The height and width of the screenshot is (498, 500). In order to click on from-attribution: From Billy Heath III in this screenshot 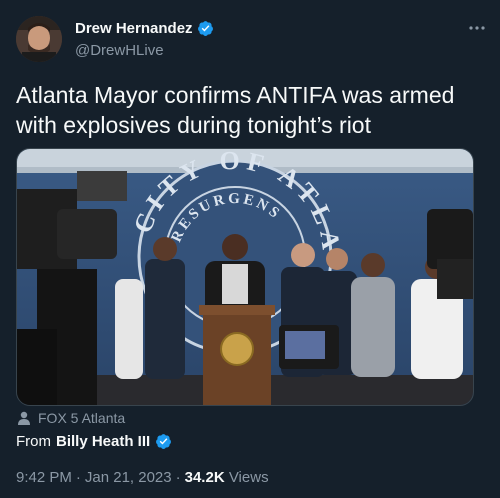, I will do `click(94, 441)`.